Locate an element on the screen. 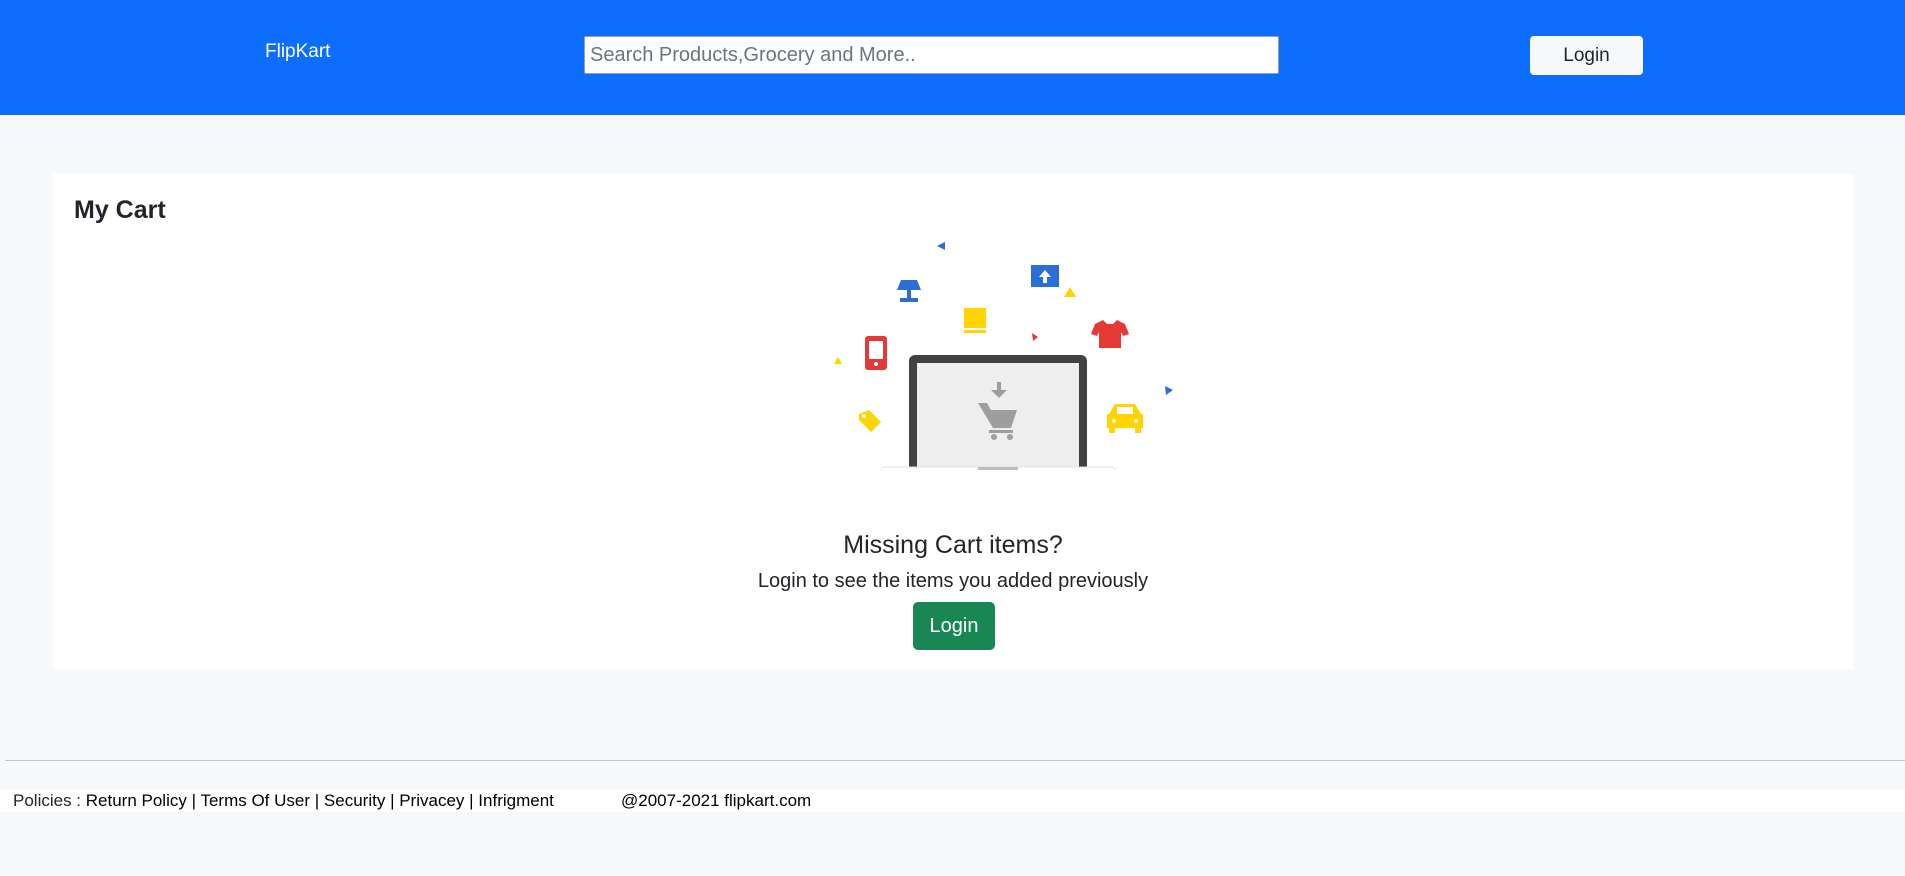 This screenshot has height=876, width=1905. search-input is located at coordinates (931, 55).